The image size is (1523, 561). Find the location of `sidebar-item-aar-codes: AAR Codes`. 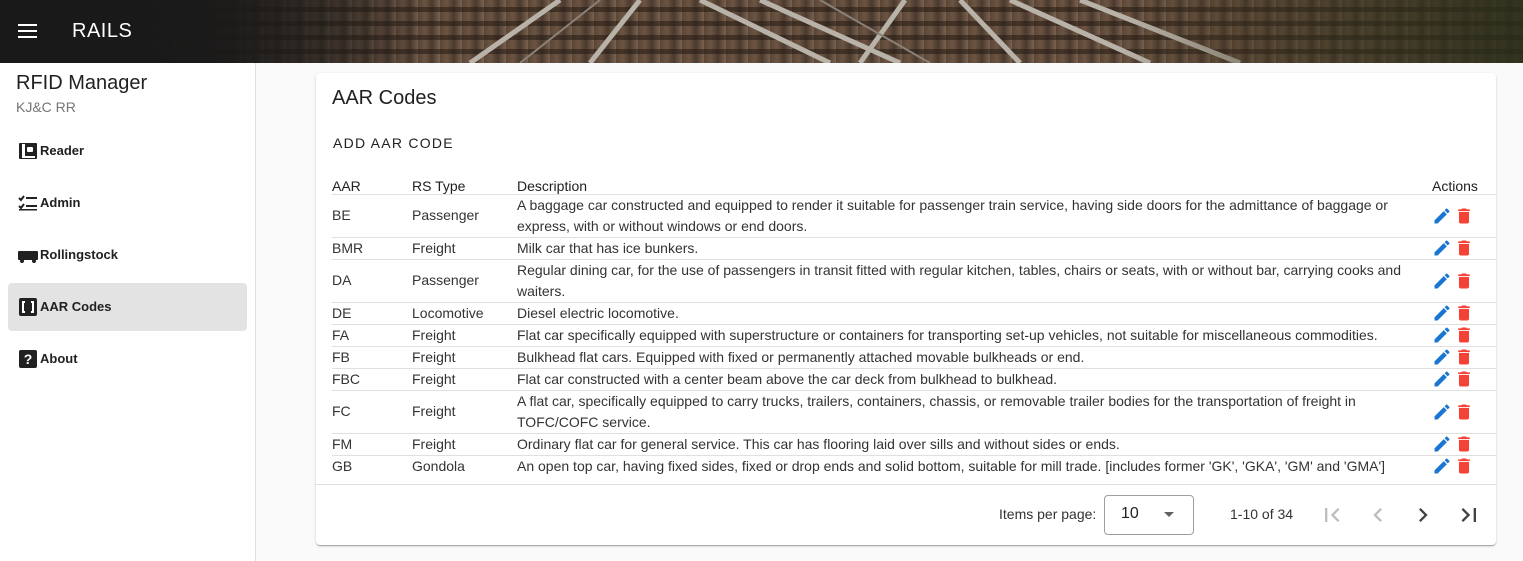

sidebar-item-aar-codes: AAR Codes is located at coordinates (127, 307).